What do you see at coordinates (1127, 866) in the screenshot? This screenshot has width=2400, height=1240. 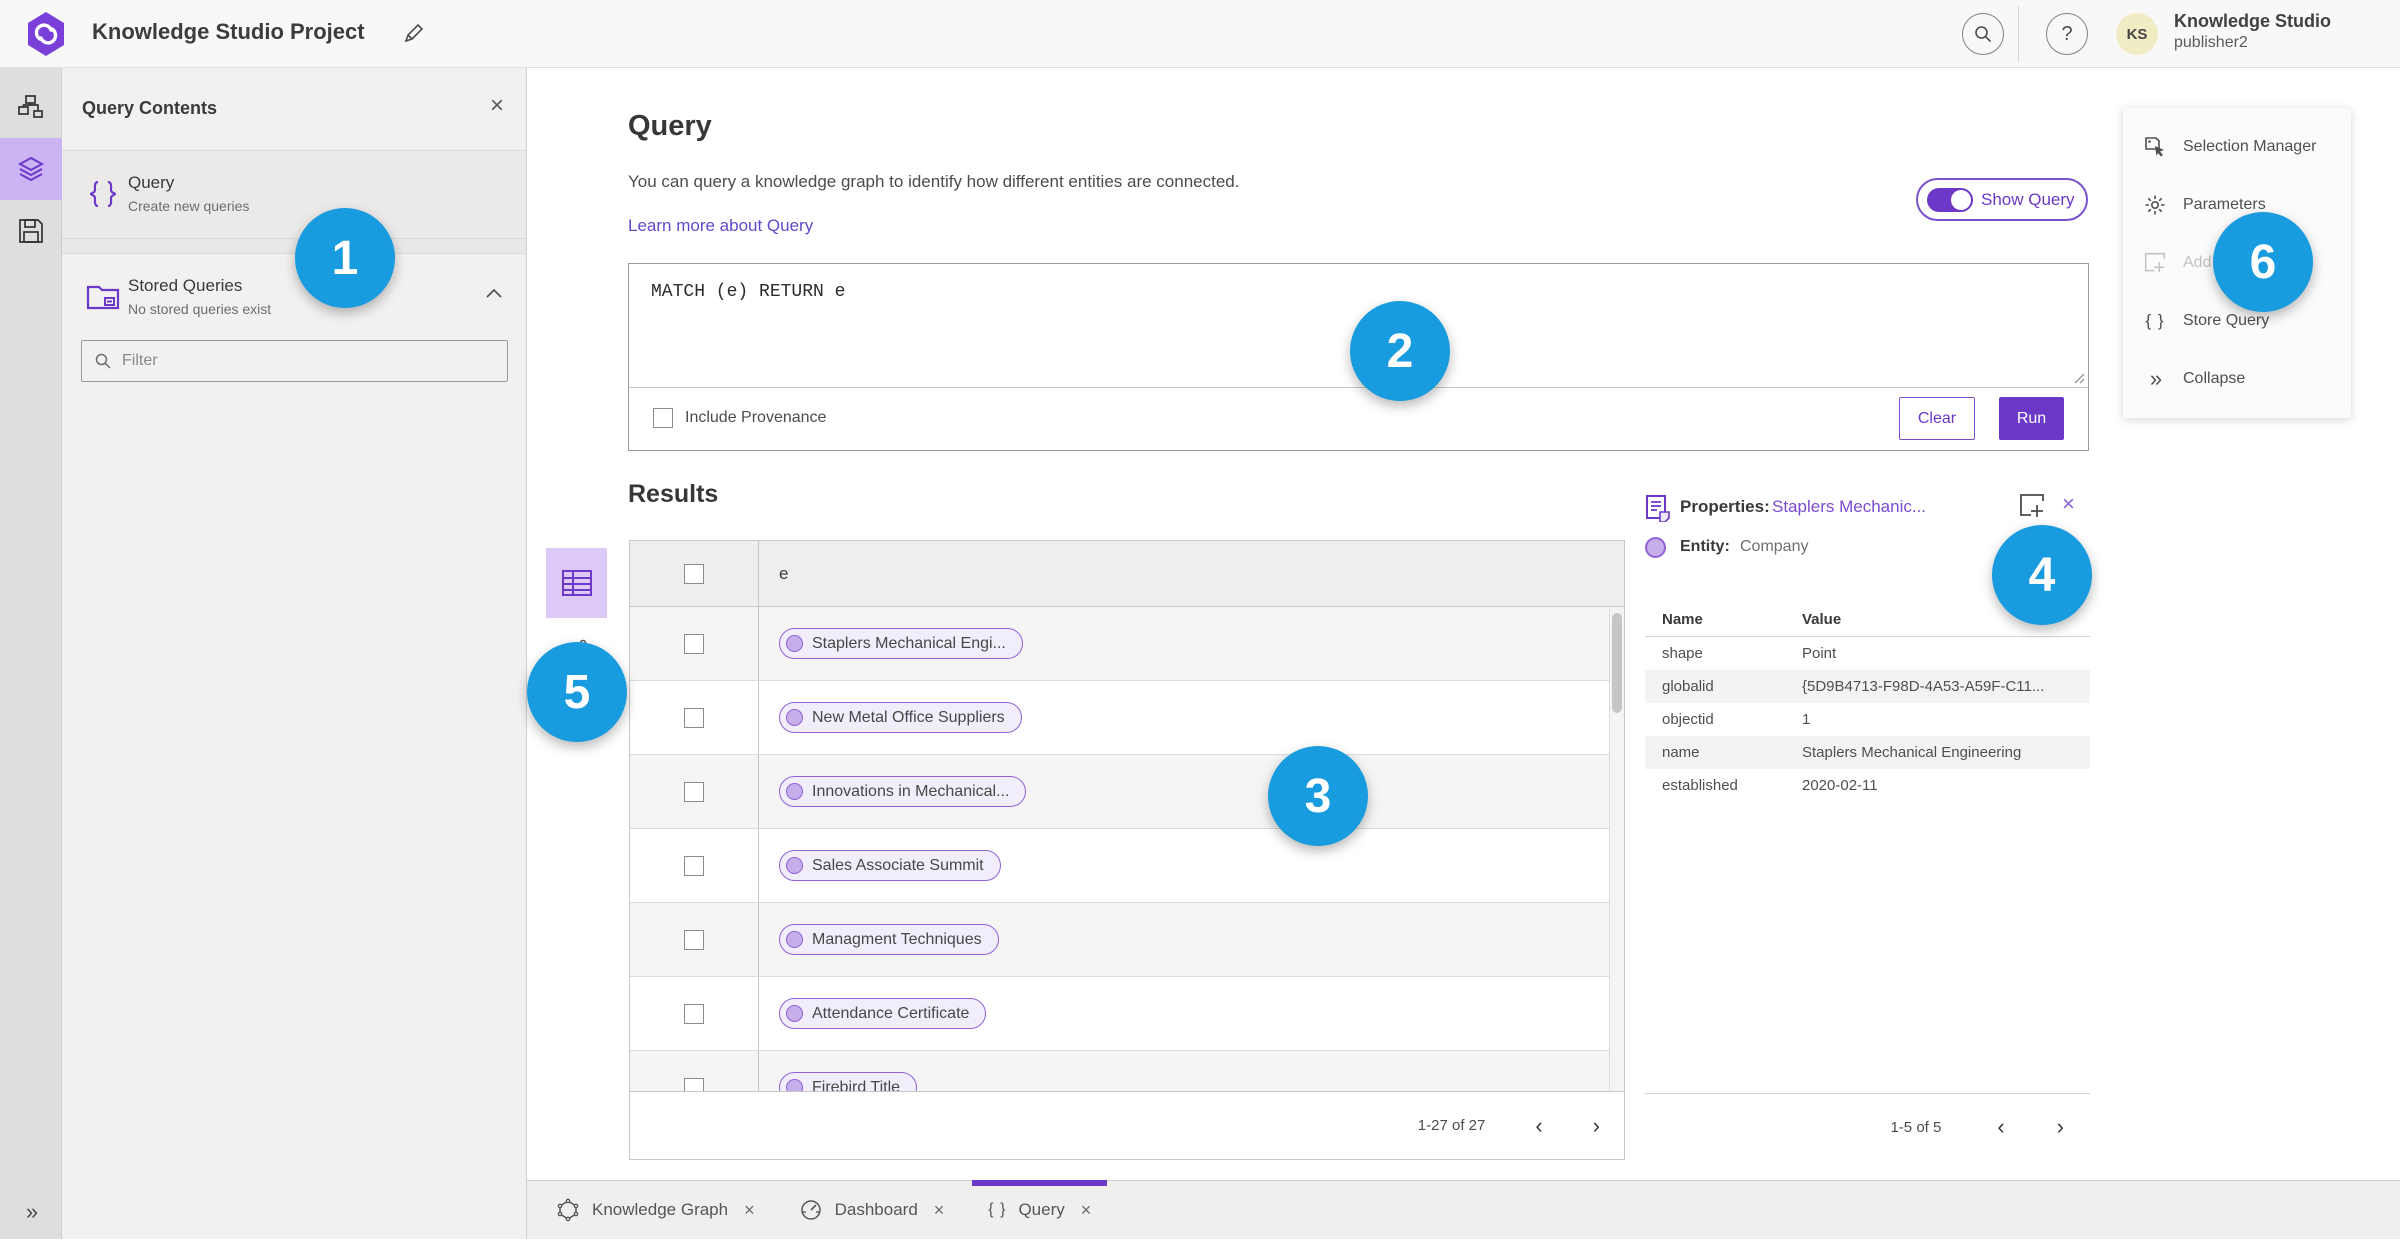 I see `table-row: Sales Associate Summit` at bounding box center [1127, 866].